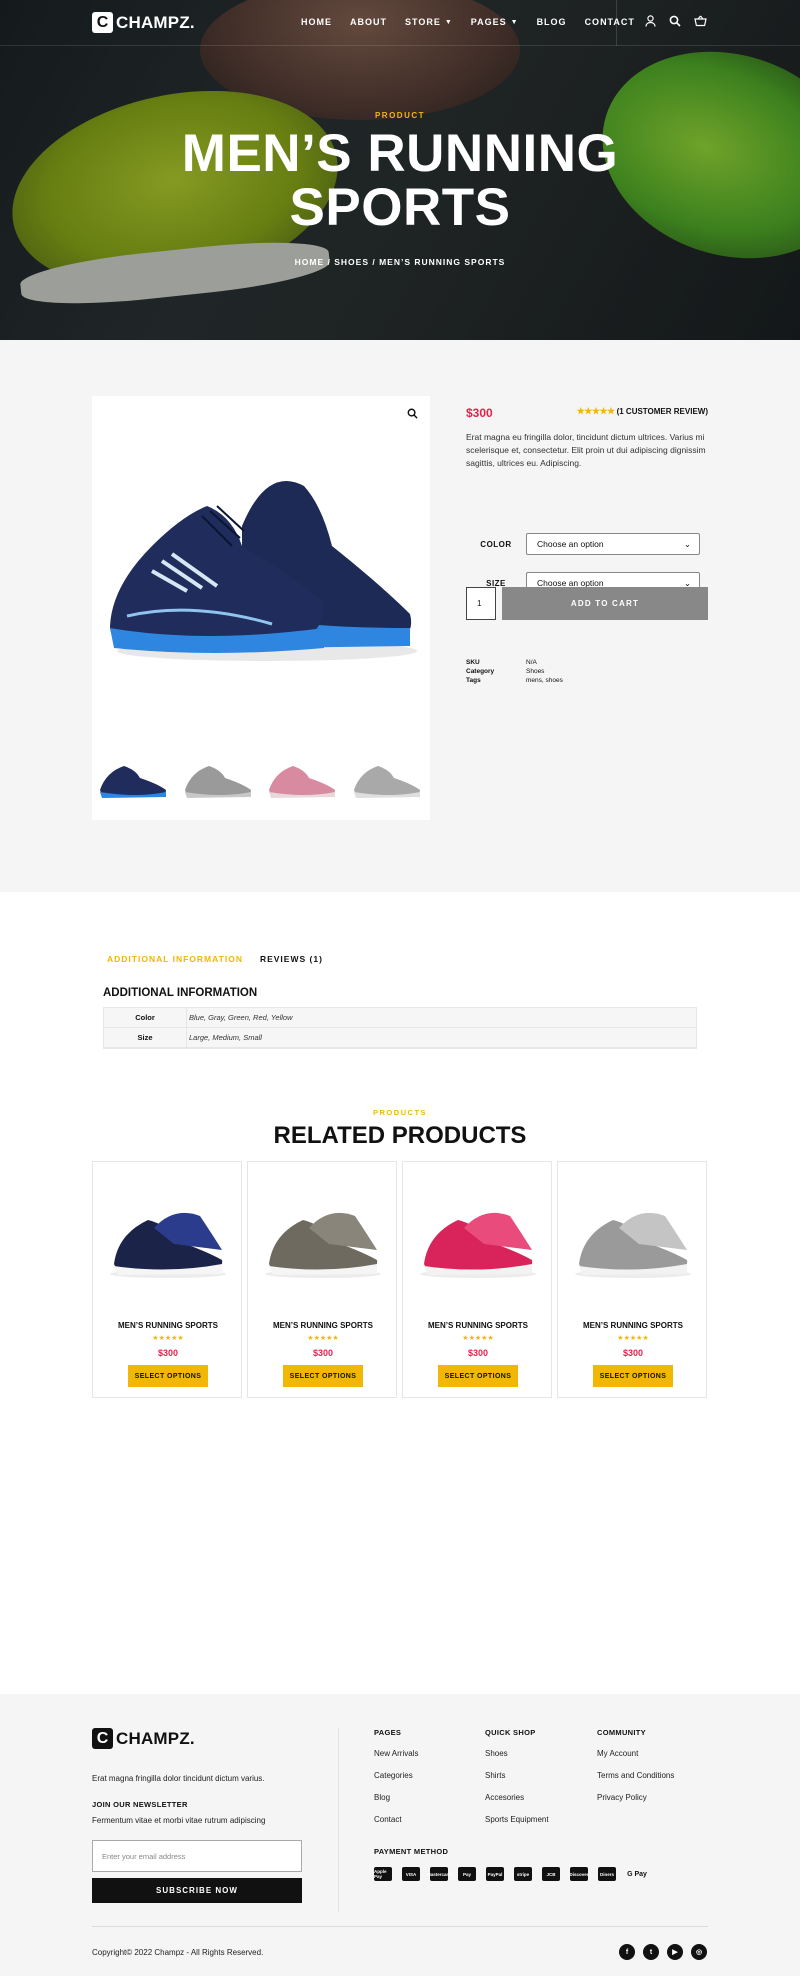 The image size is (800, 1976). What do you see at coordinates (400, 262) in the screenshot?
I see `breadcrumb: HOME / SHOES / MEN’S RUNNING SPORTS` at bounding box center [400, 262].